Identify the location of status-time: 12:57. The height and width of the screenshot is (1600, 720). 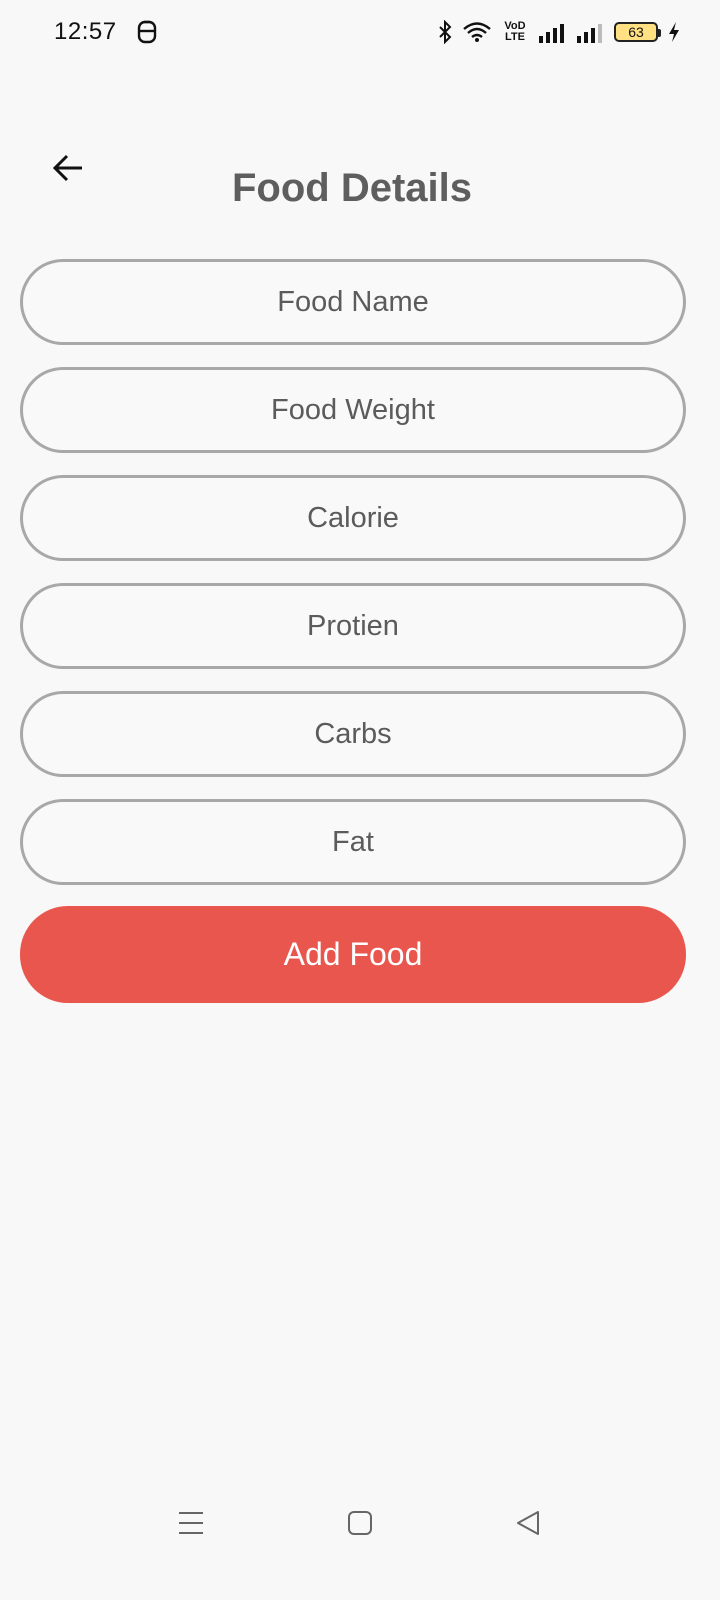
(85, 31).